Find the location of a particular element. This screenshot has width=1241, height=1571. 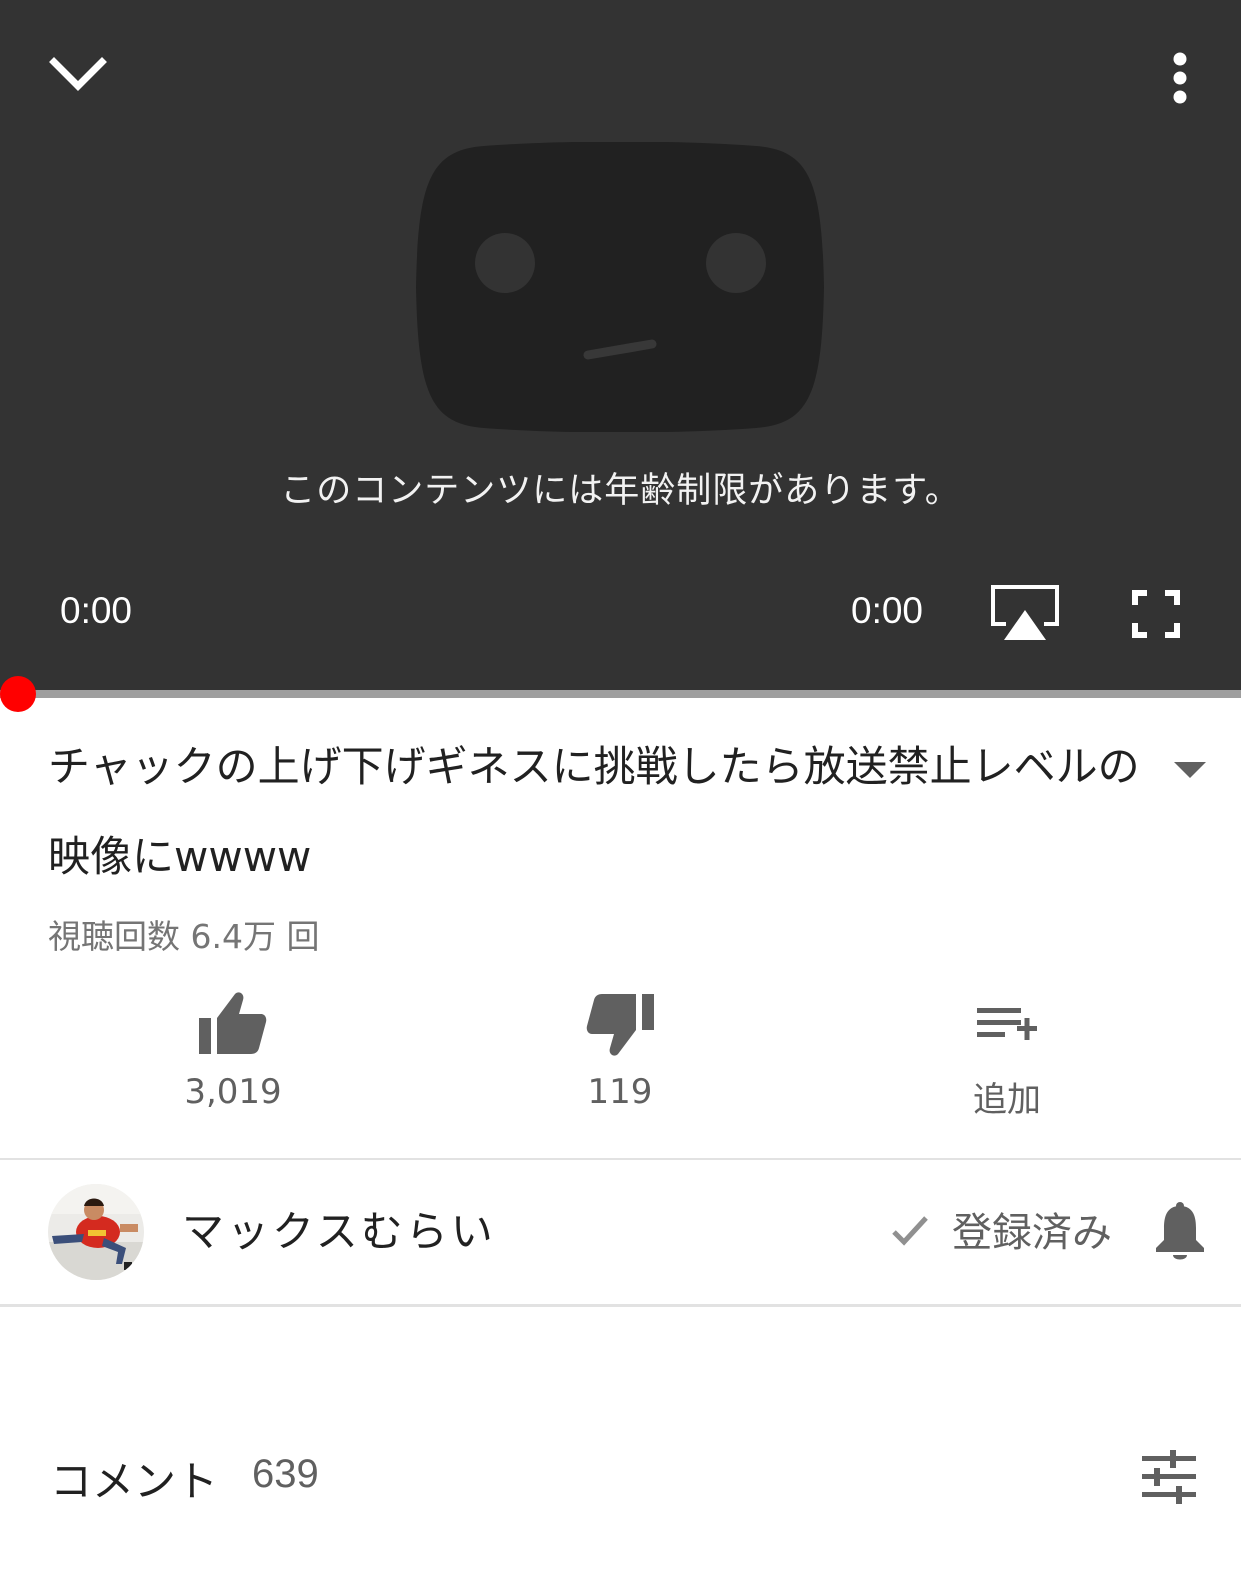

thumbs-down-icon is located at coordinates (620, 1025).